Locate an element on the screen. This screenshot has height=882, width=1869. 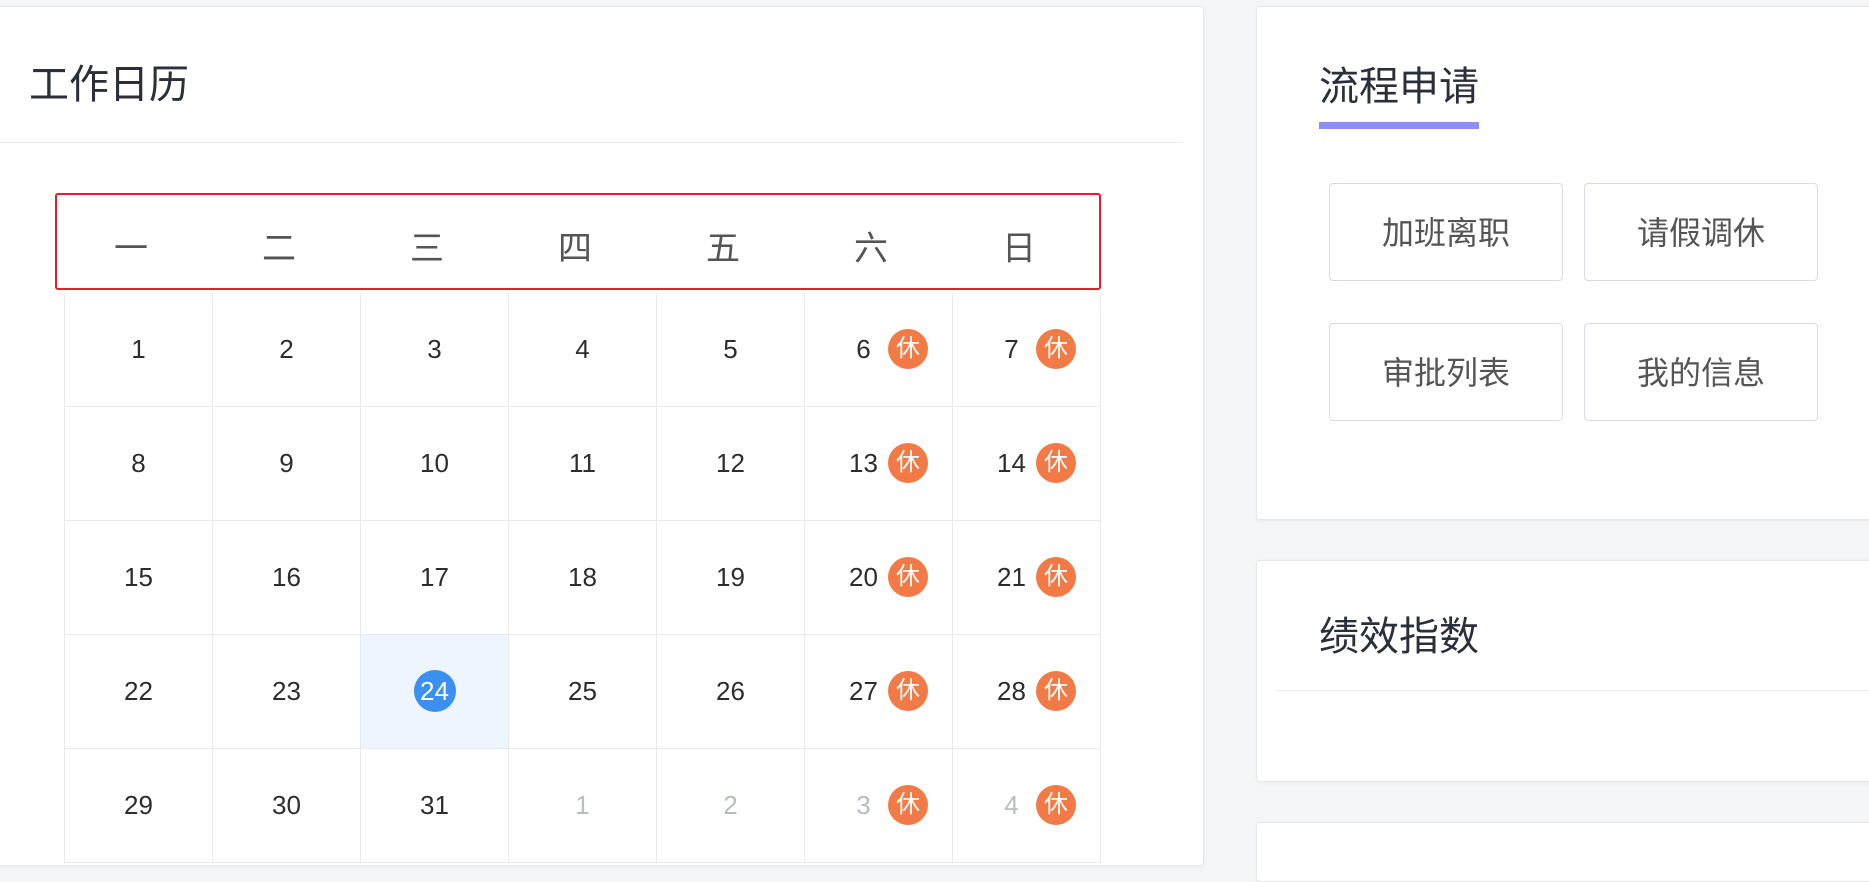
calendar-day-cell: 15 is located at coordinates (139, 578).